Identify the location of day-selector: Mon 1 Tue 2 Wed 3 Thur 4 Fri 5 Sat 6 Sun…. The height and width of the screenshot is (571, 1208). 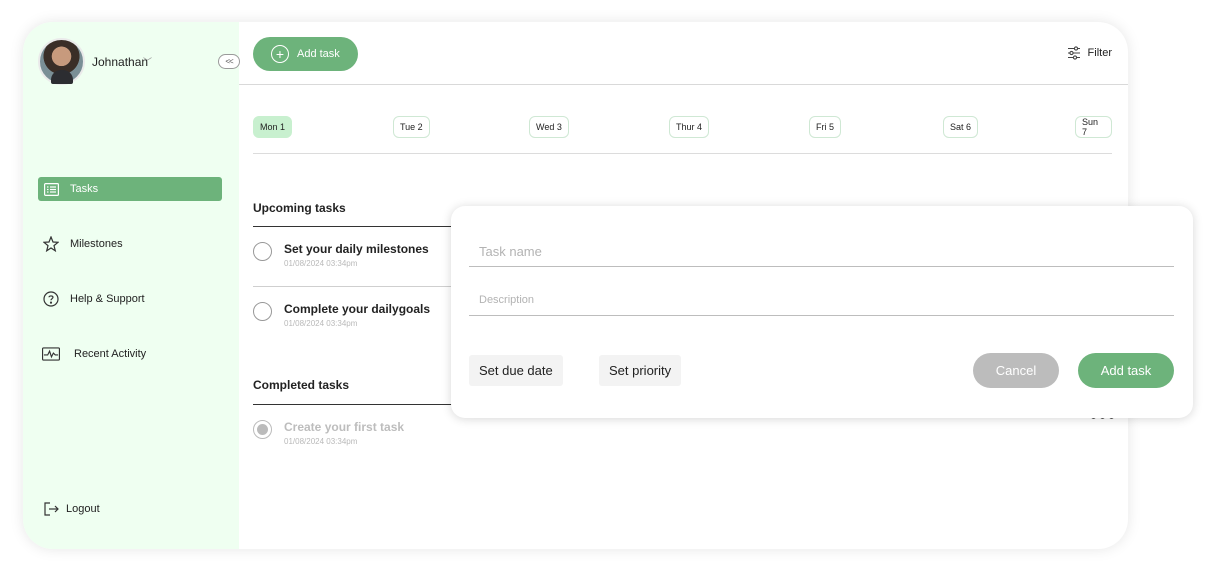
(682, 127).